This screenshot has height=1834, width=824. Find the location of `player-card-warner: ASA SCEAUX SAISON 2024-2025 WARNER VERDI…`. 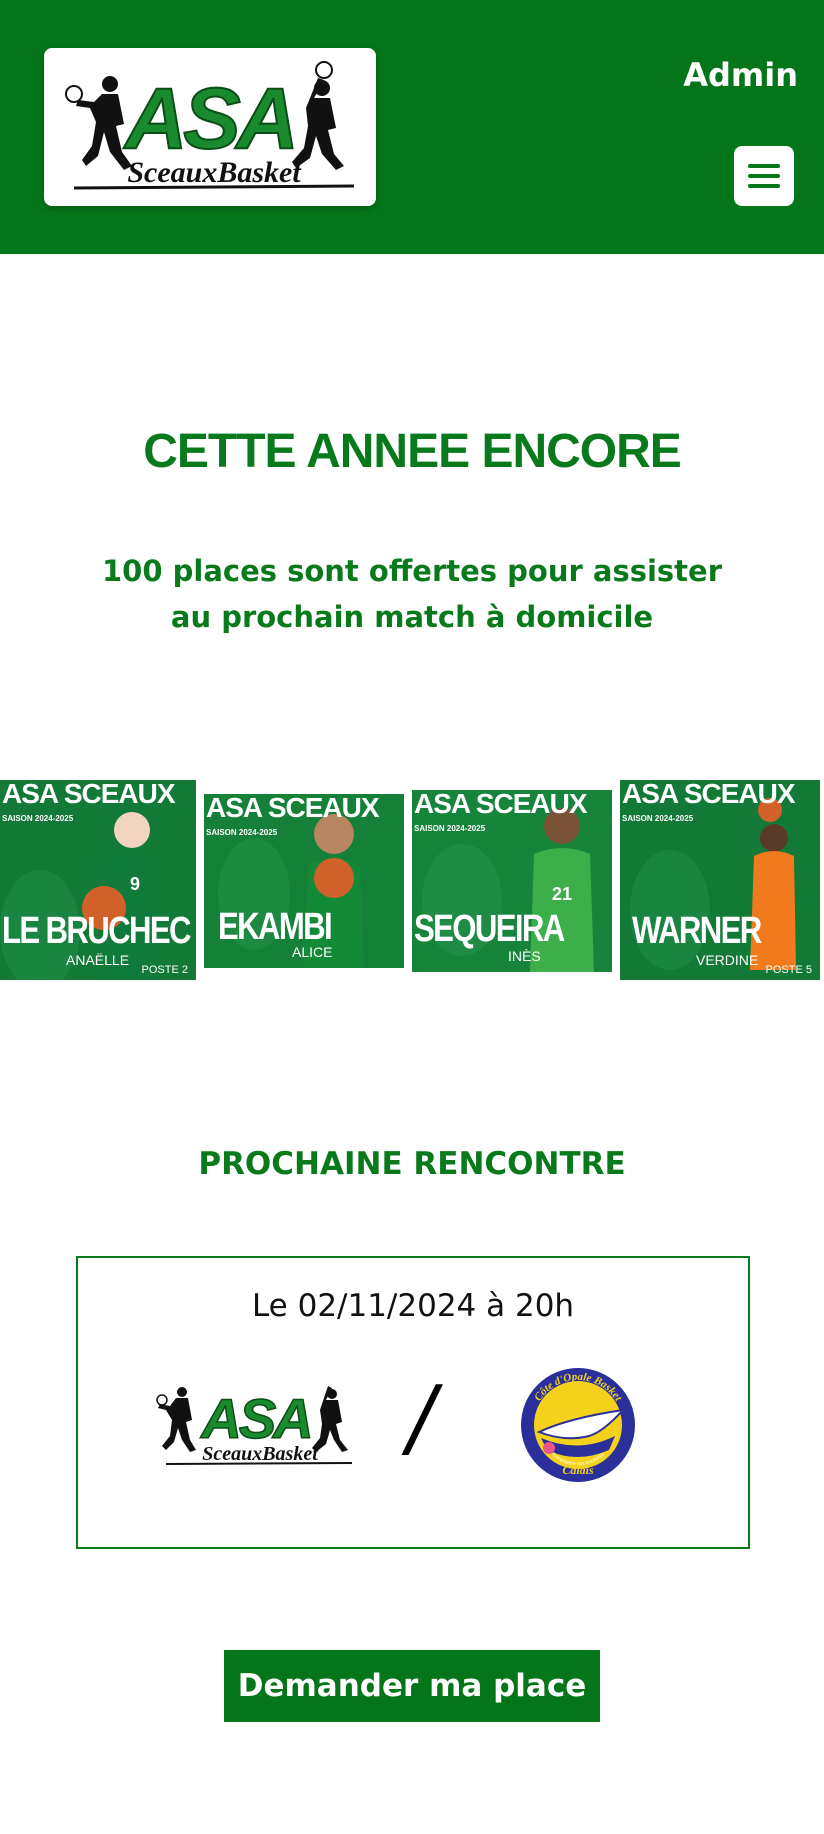

player-card-warner: ASA SCEAUX SAISON 2024-2025 WARNER VERDI… is located at coordinates (720, 880).